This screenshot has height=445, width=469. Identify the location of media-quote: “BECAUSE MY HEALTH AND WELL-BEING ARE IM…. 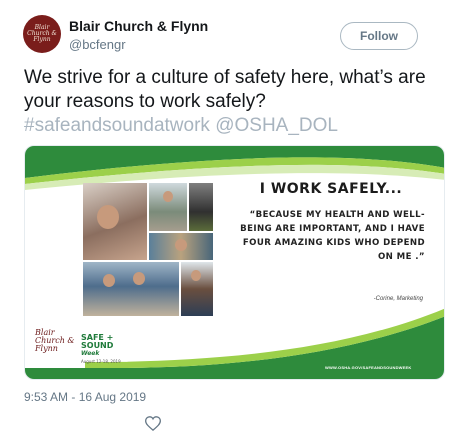
(332, 236).